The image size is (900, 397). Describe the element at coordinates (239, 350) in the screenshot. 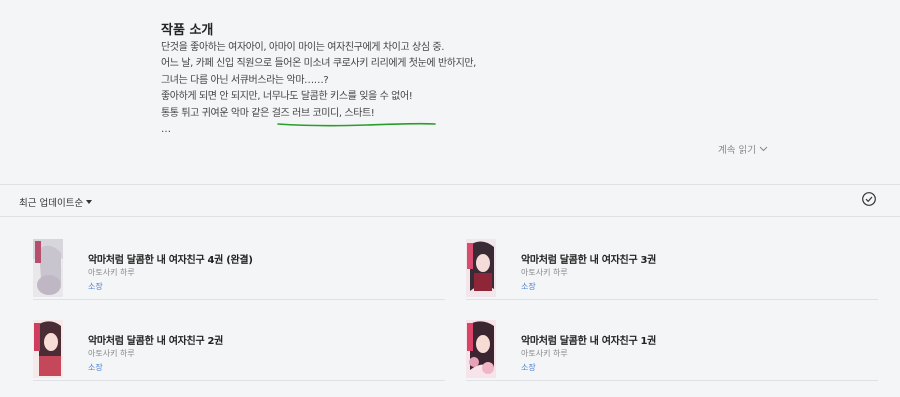

I see `volume-list-item: 악마처럼 달콤한 내 여자친구 2권 아토사키 하루 소장` at that location.